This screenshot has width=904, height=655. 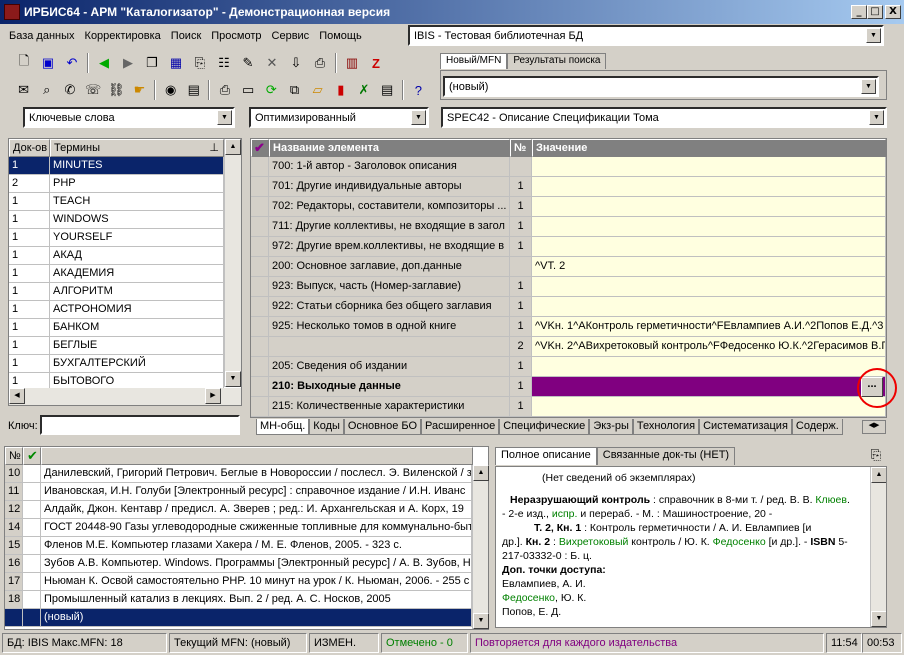 What do you see at coordinates (271, 90) in the screenshot?
I see `refresh-icon: ⟳` at bounding box center [271, 90].